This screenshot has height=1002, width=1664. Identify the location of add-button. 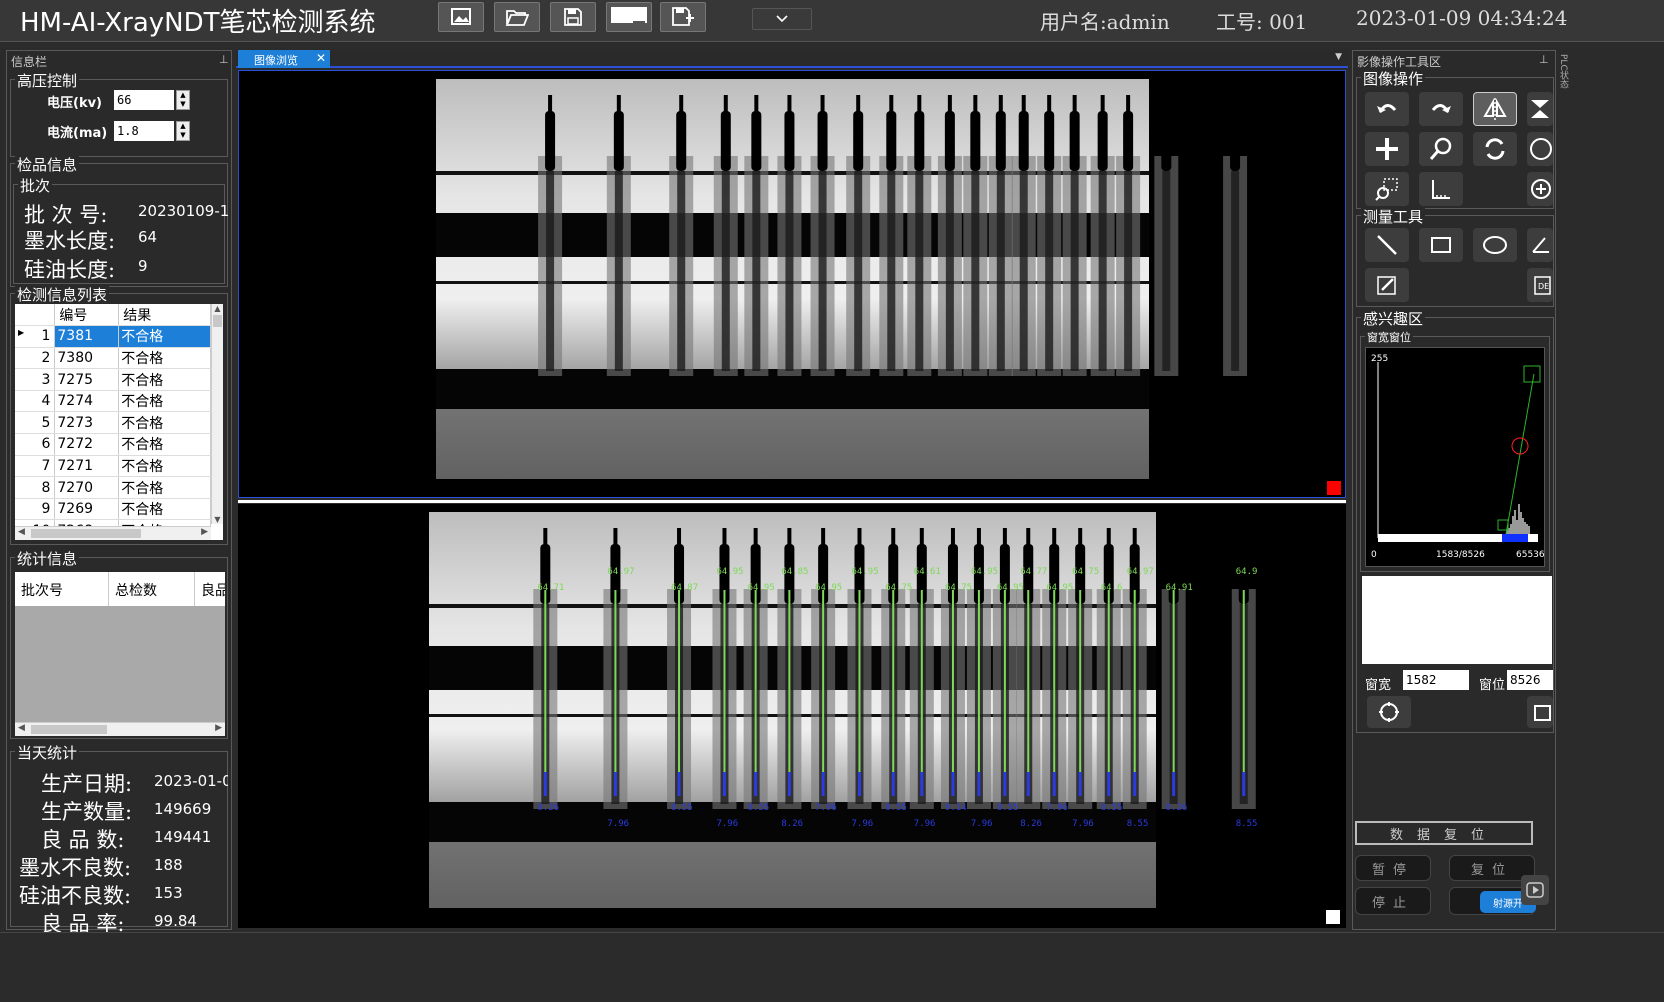
(1540, 189).